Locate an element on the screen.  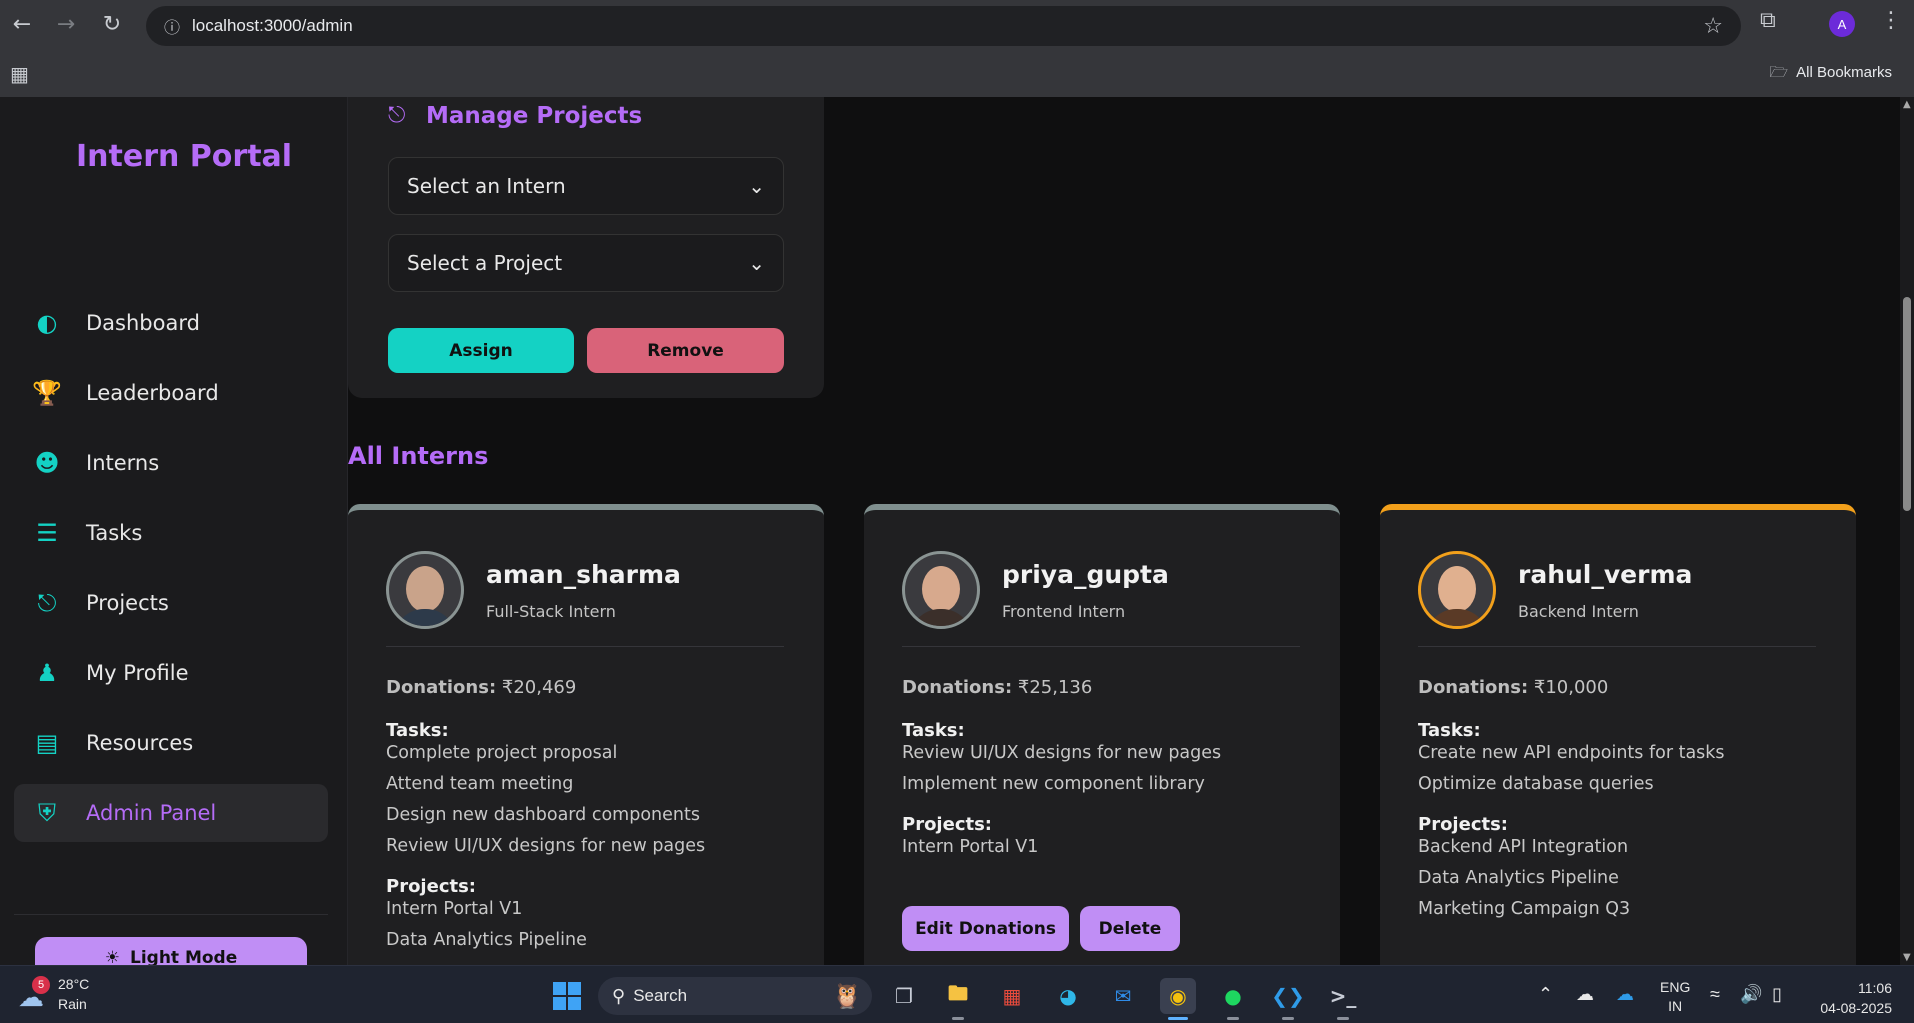
donations: Donations: ₹25,136 is located at coordinates (997, 687).